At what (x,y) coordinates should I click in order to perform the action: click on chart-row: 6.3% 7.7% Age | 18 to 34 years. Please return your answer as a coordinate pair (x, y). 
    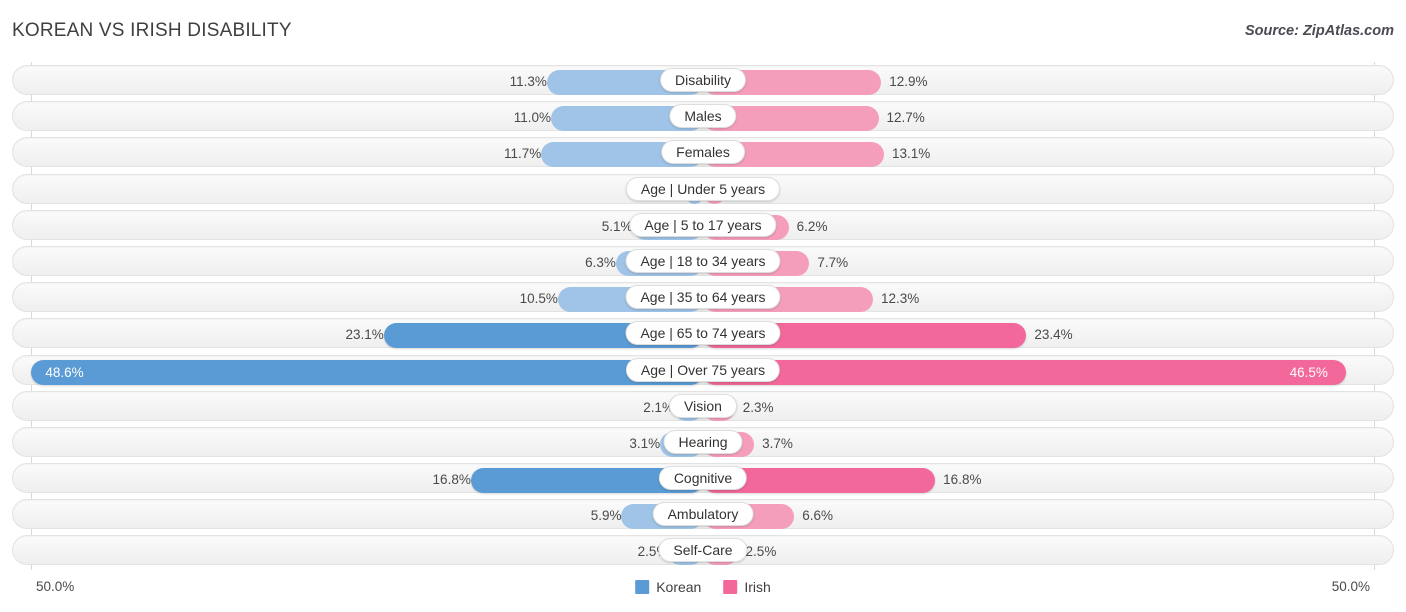
    Looking at the image, I should click on (703, 261).